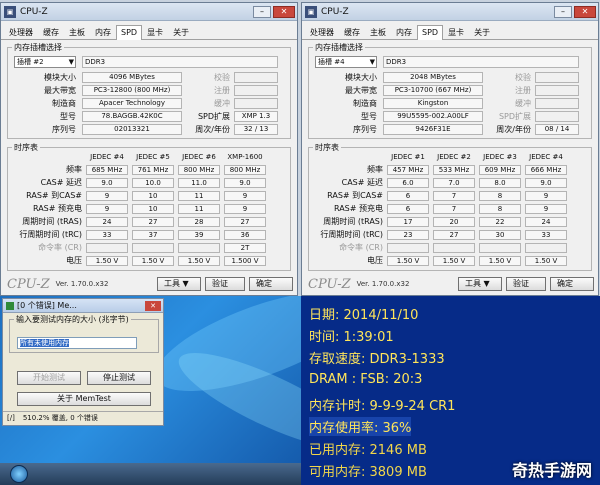  Describe the element at coordinates (34, 11) in the screenshot. I see `window-title: CPU-Z` at that location.